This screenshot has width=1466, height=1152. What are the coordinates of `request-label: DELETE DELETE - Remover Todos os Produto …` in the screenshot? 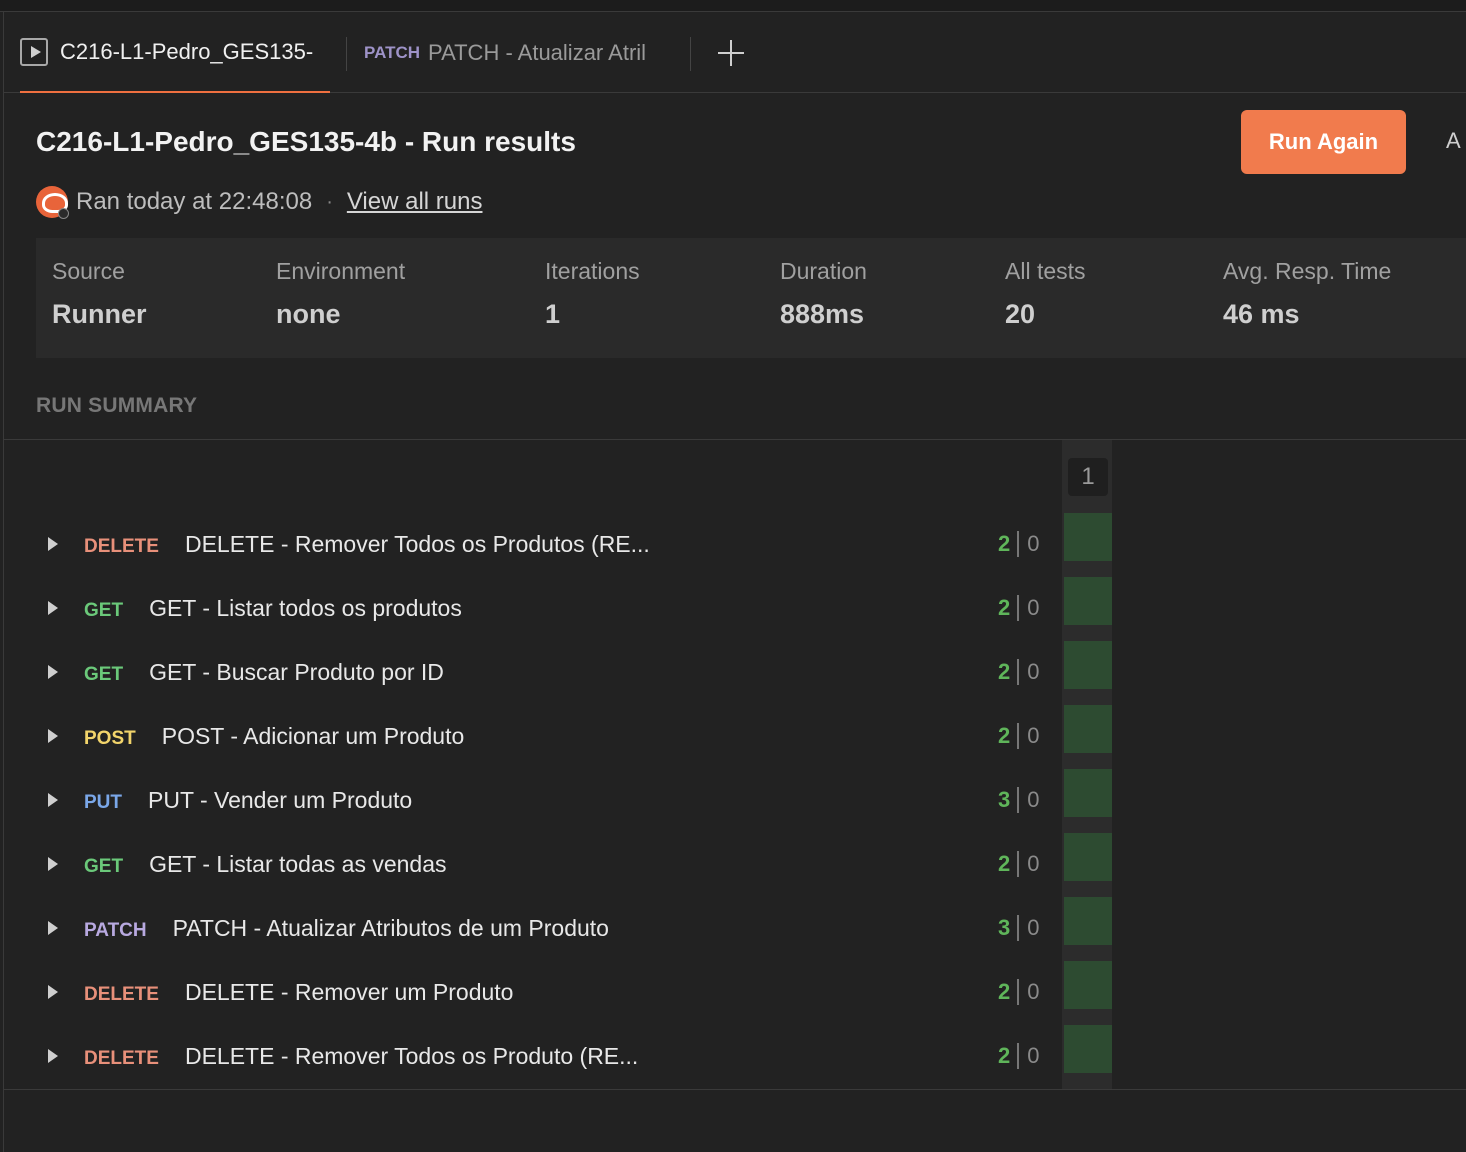 It's located at (361, 1056).